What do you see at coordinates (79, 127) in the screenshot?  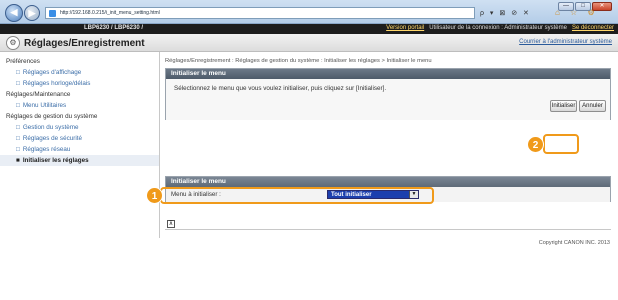 I see `sidebar-item-system-management: □ Gestion du système` at bounding box center [79, 127].